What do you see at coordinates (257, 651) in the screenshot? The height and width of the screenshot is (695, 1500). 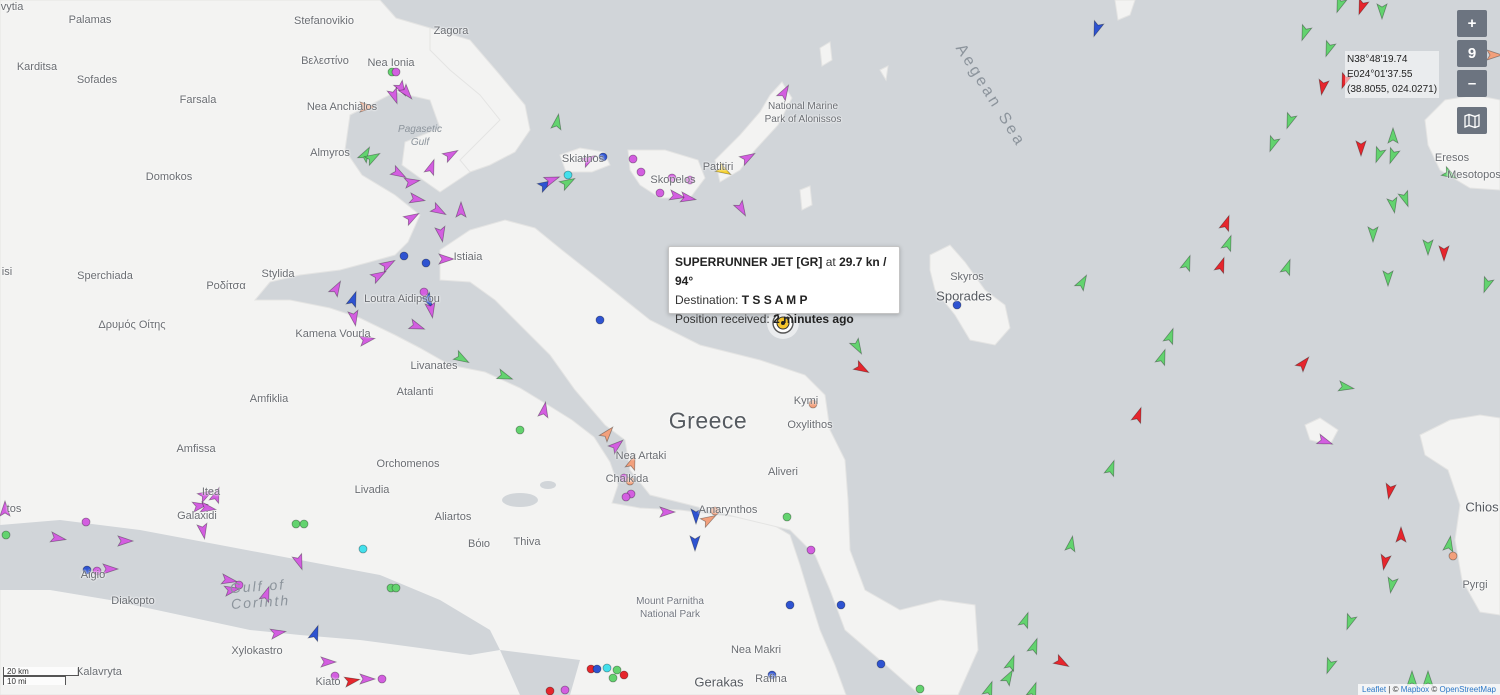 I see `place-label-xylokastro: Xylokastro` at bounding box center [257, 651].